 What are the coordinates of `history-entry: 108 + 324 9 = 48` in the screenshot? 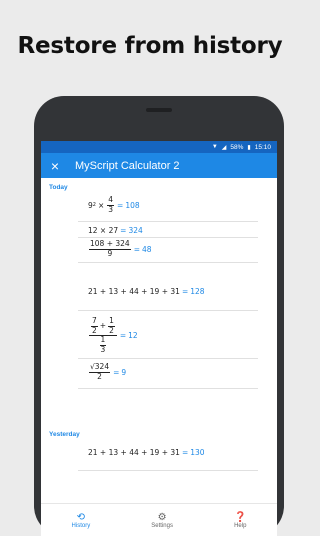 It's located at (120, 248).